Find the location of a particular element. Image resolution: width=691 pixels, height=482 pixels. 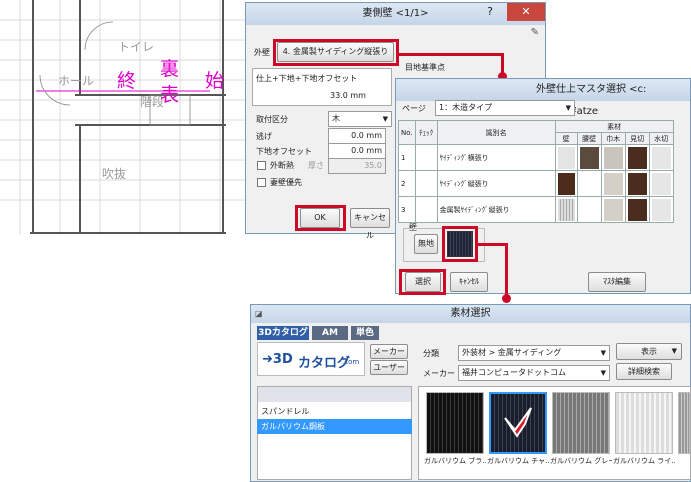

maker-button: メーカー is located at coordinates (389, 351).